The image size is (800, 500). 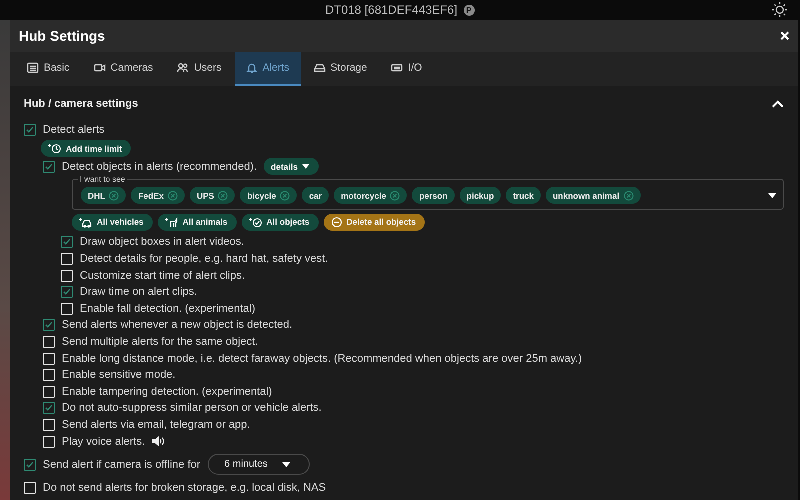 I want to click on tab: Alerts, so click(x=267, y=69).